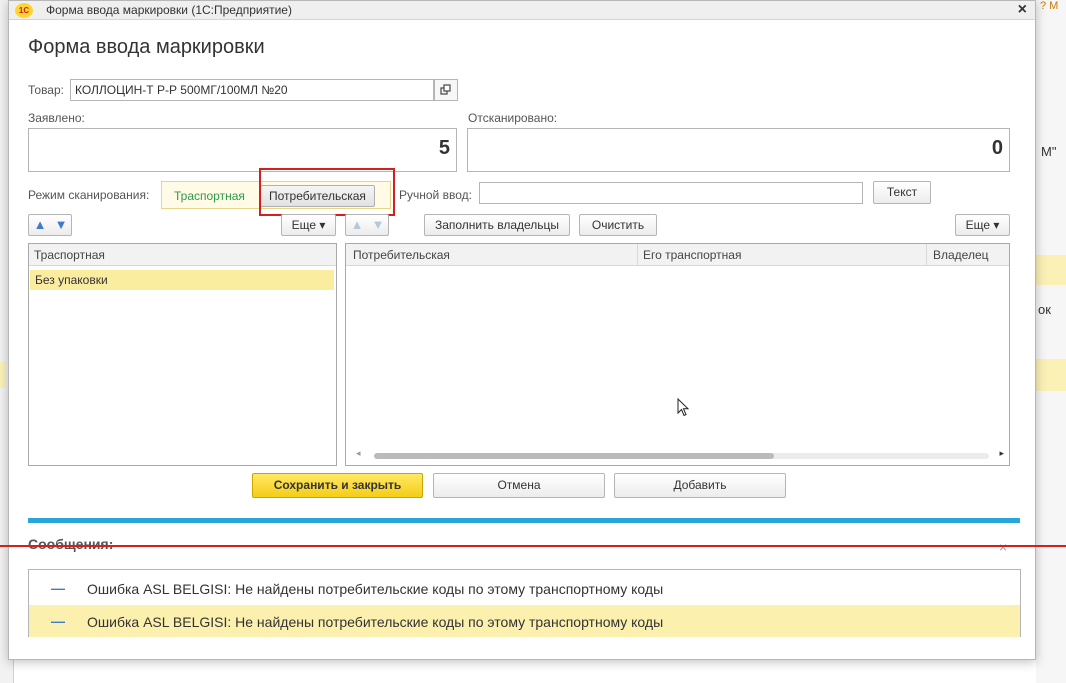 This screenshot has height=683, width=1066. What do you see at coordinates (69, 255) in the screenshot?
I see `column-header-transport: Траспортная` at bounding box center [69, 255].